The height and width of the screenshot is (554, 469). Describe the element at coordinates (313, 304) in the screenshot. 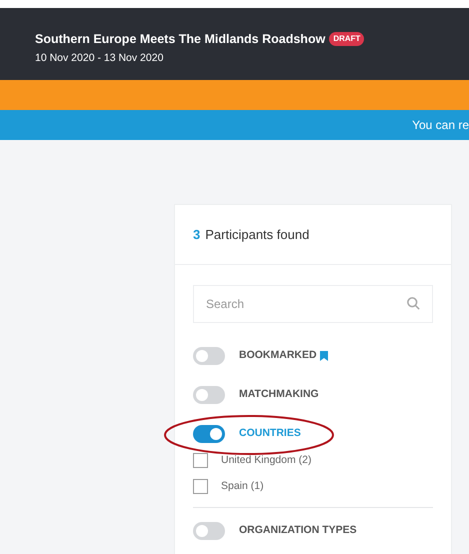

I see `search-field: Search` at that location.